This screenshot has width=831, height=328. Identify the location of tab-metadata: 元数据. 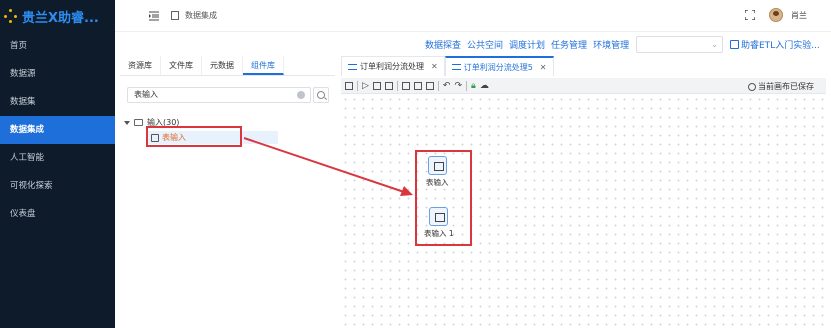
(222, 65).